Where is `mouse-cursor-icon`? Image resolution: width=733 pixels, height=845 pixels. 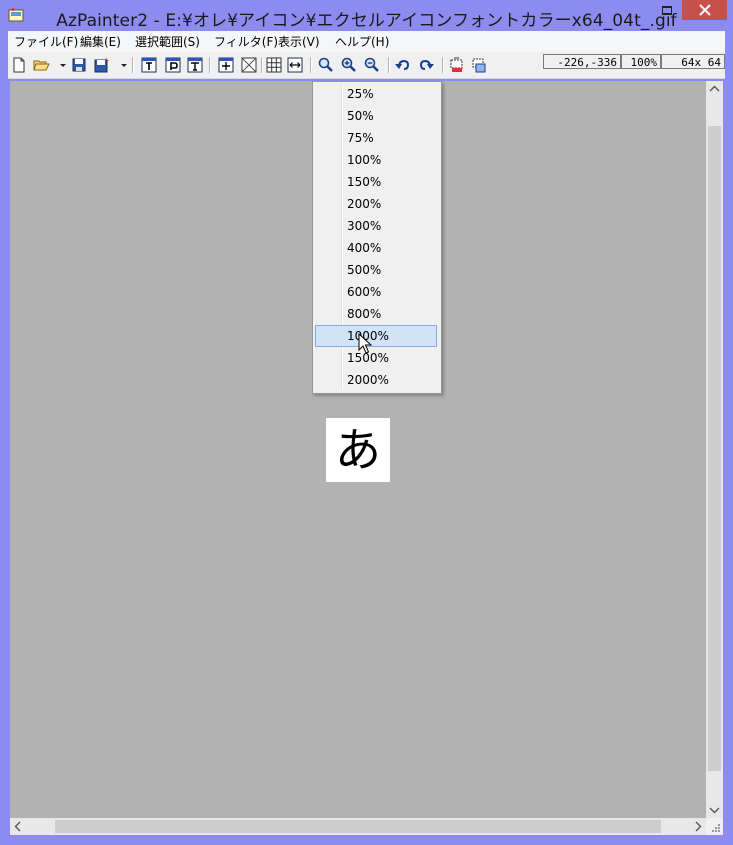
mouse-cursor-icon is located at coordinates (365, 343).